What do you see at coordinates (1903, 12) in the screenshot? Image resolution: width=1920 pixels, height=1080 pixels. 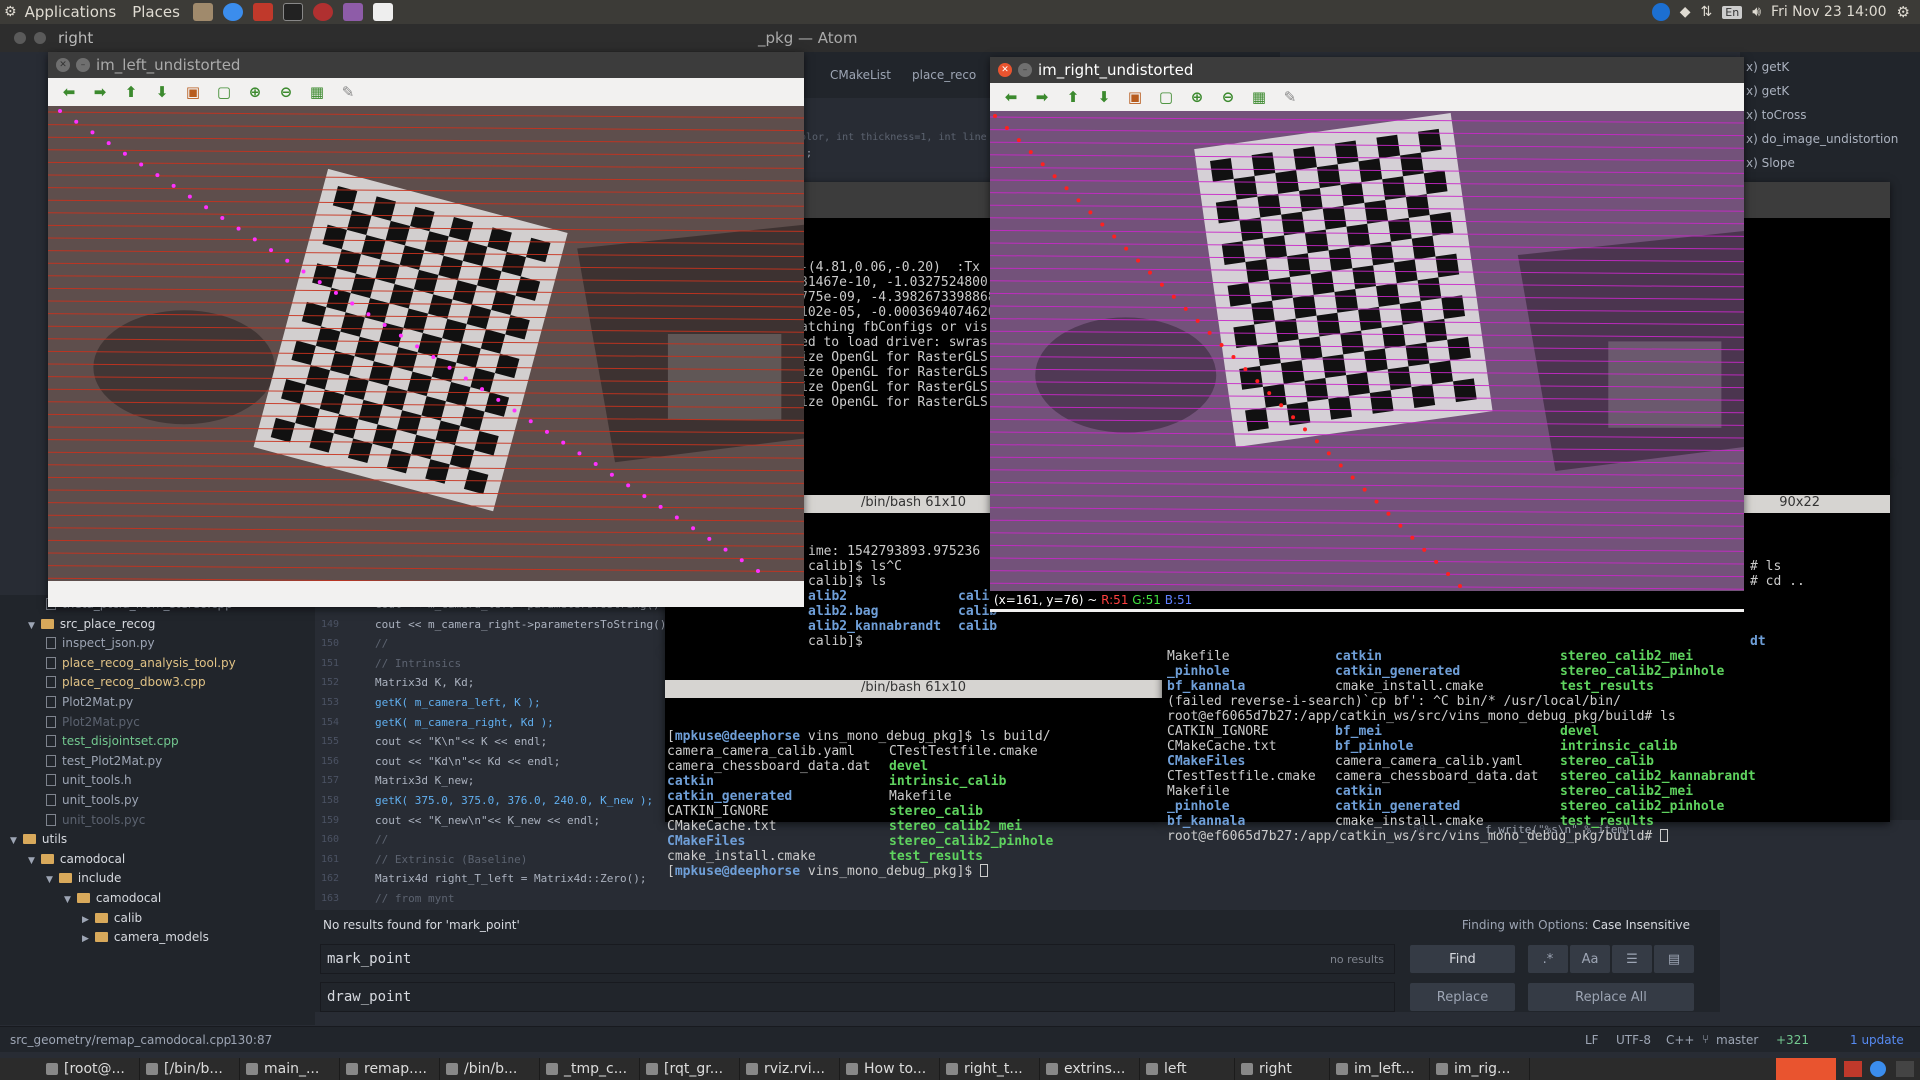 I see `system-menu-icon: ⚙` at bounding box center [1903, 12].